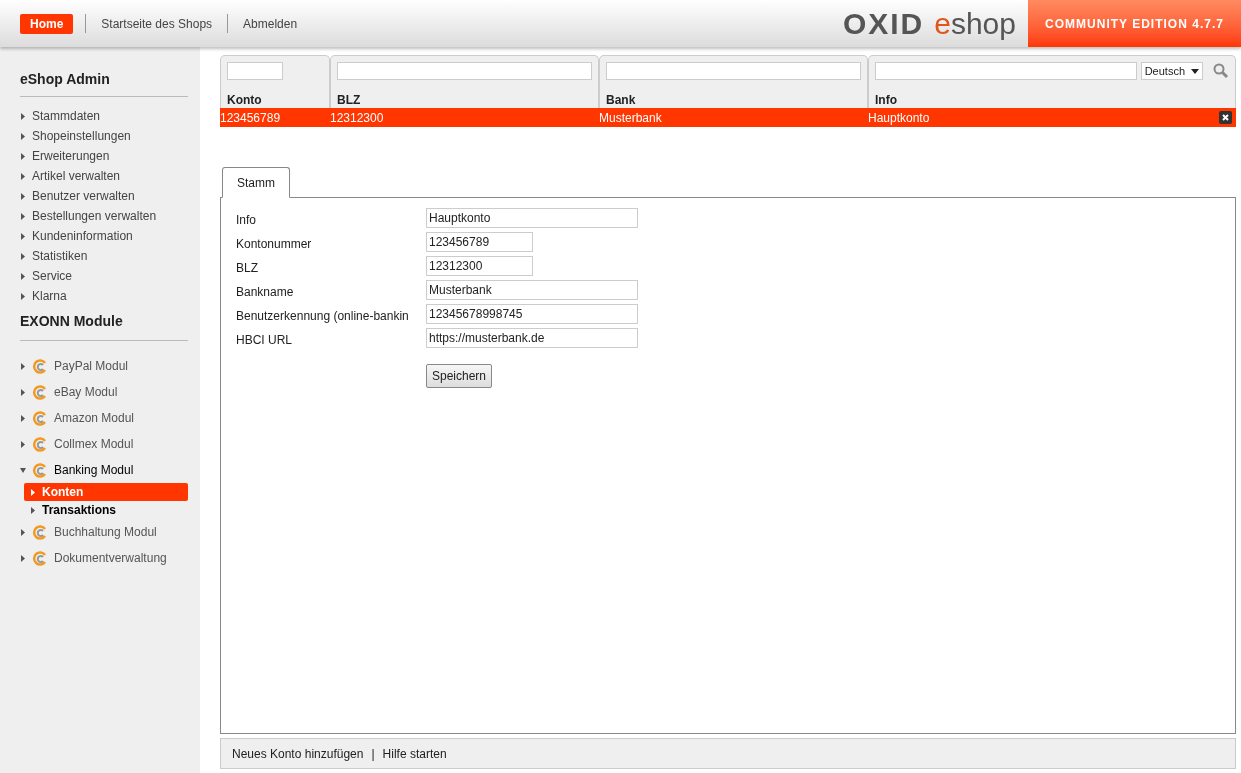 The height and width of the screenshot is (773, 1241). Describe the element at coordinates (247, 268) in the screenshot. I see `field-label: BLZ` at that location.